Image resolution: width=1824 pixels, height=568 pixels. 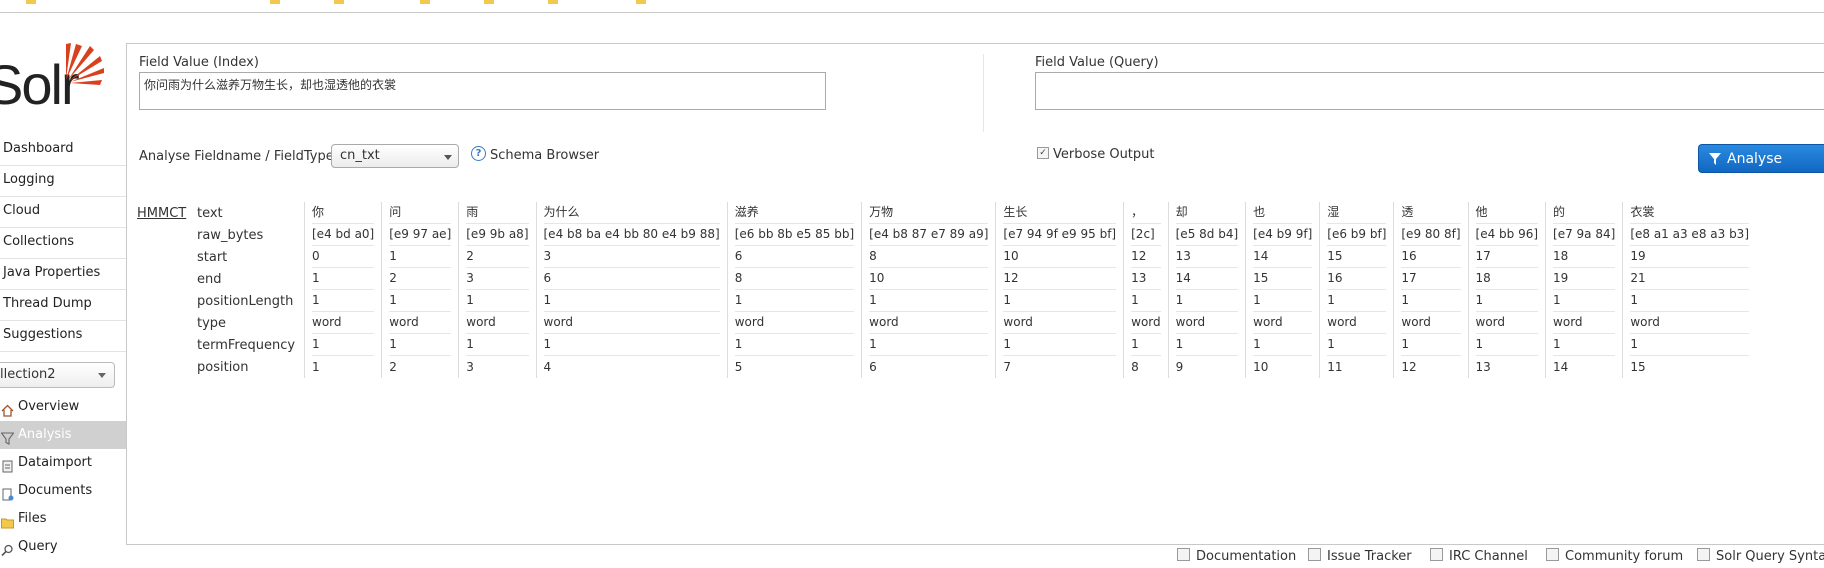 I want to click on verbose-checkbox: ✓, so click(x=1043, y=153).